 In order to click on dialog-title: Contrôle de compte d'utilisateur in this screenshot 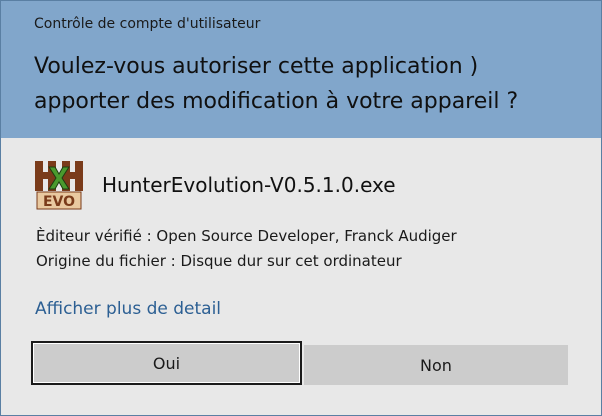, I will do `click(147, 24)`.